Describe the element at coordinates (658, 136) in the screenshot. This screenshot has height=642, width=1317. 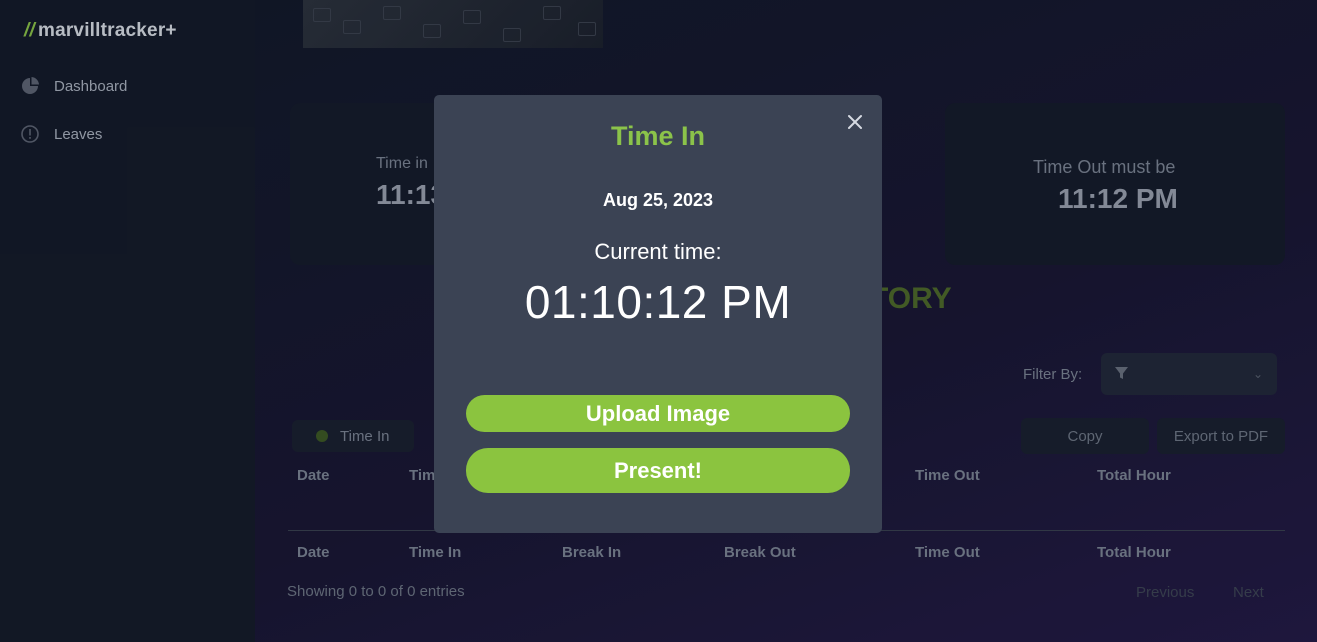
I see `modal-title: Time In` at that location.